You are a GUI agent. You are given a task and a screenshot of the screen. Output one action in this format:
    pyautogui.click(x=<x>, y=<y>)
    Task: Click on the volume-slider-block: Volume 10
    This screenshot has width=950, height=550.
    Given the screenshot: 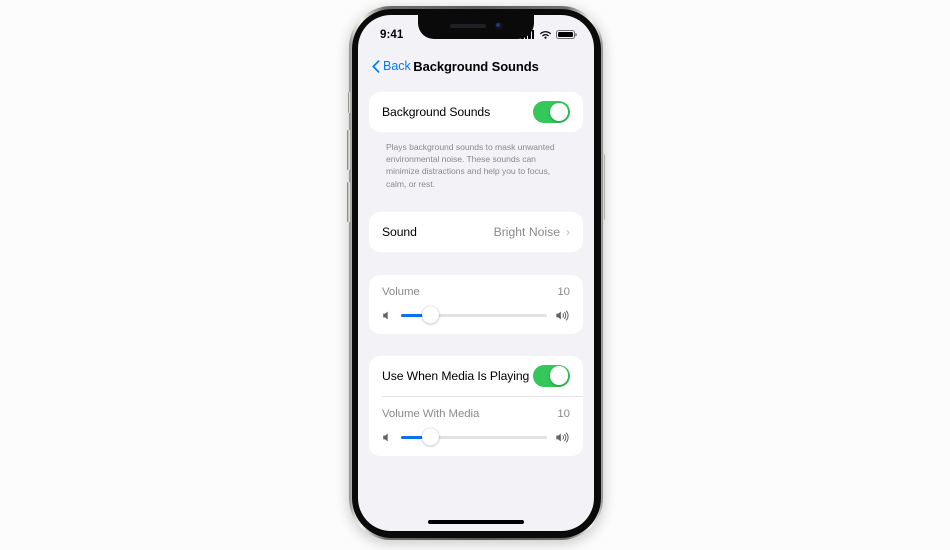 What is the action you would take?
    pyautogui.click(x=476, y=304)
    